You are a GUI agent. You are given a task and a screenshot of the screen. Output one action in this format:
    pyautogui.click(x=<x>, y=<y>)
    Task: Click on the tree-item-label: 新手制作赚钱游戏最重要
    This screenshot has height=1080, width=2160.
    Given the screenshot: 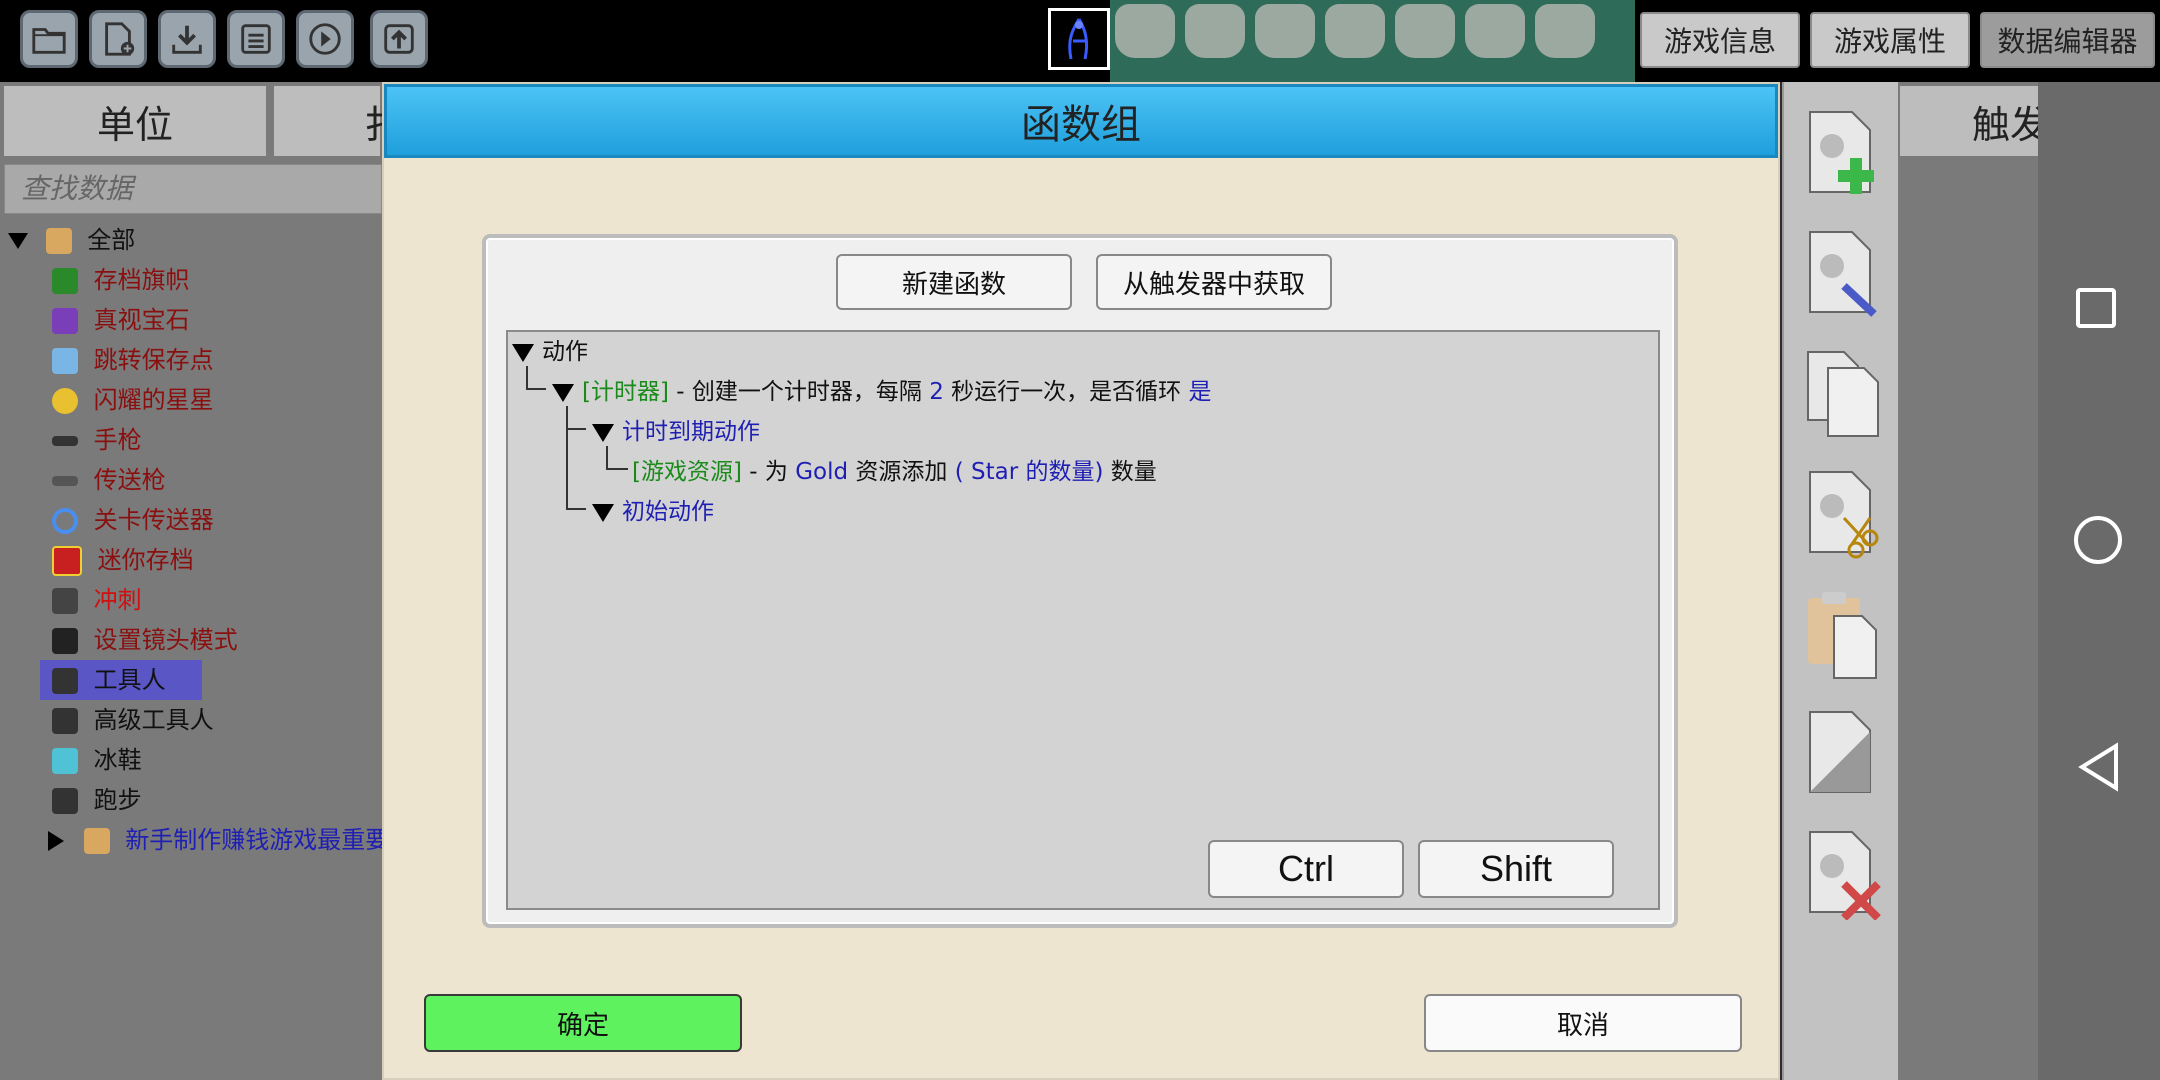 What is the action you would take?
    pyautogui.click(x=257, y=840)
    